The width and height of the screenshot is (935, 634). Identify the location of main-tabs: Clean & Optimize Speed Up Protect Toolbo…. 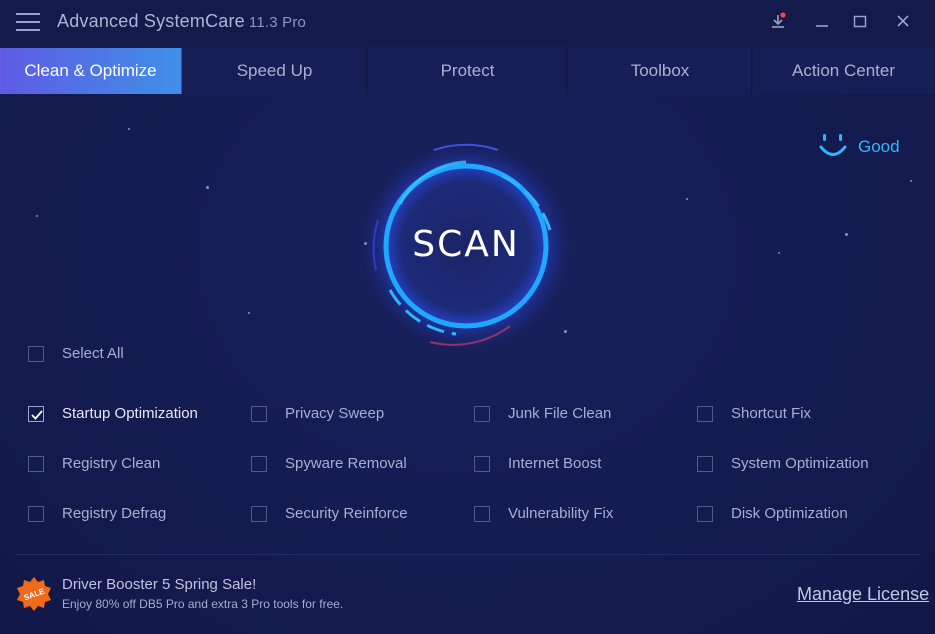
(467, 71).